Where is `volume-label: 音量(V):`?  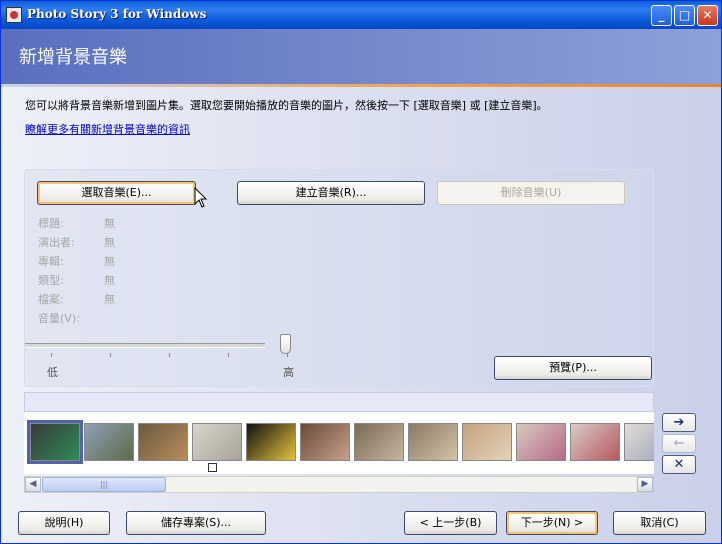
volume-label: 音量(V): is located at coordinates (59, 318).